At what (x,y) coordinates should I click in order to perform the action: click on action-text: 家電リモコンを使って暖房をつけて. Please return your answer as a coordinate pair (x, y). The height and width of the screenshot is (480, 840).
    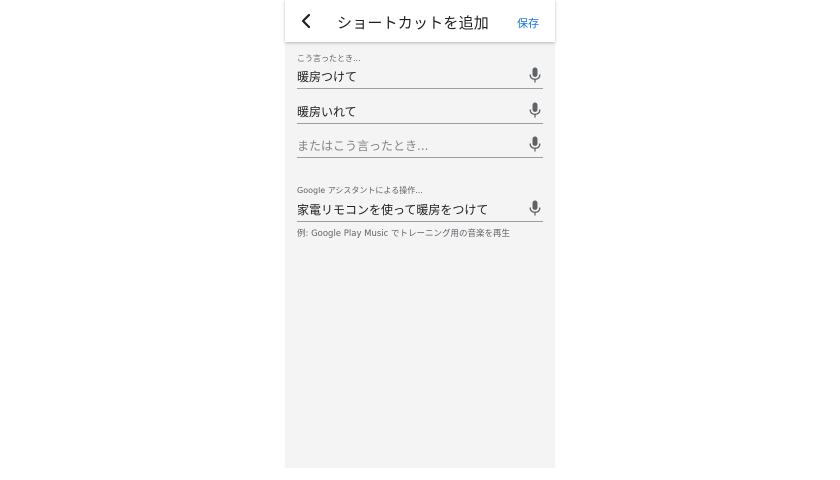
    Looking at the image, I should click on (392, 209).